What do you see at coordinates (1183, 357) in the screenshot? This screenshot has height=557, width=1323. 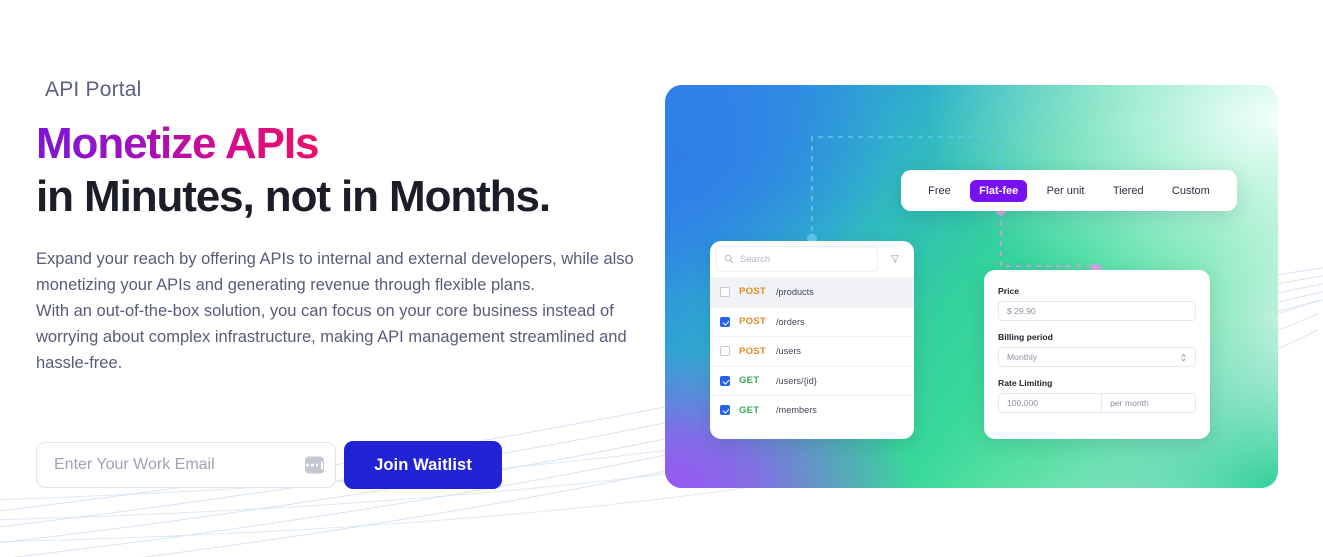 I see `chevron-up-down-icon` at bounding box center [1183, 357].